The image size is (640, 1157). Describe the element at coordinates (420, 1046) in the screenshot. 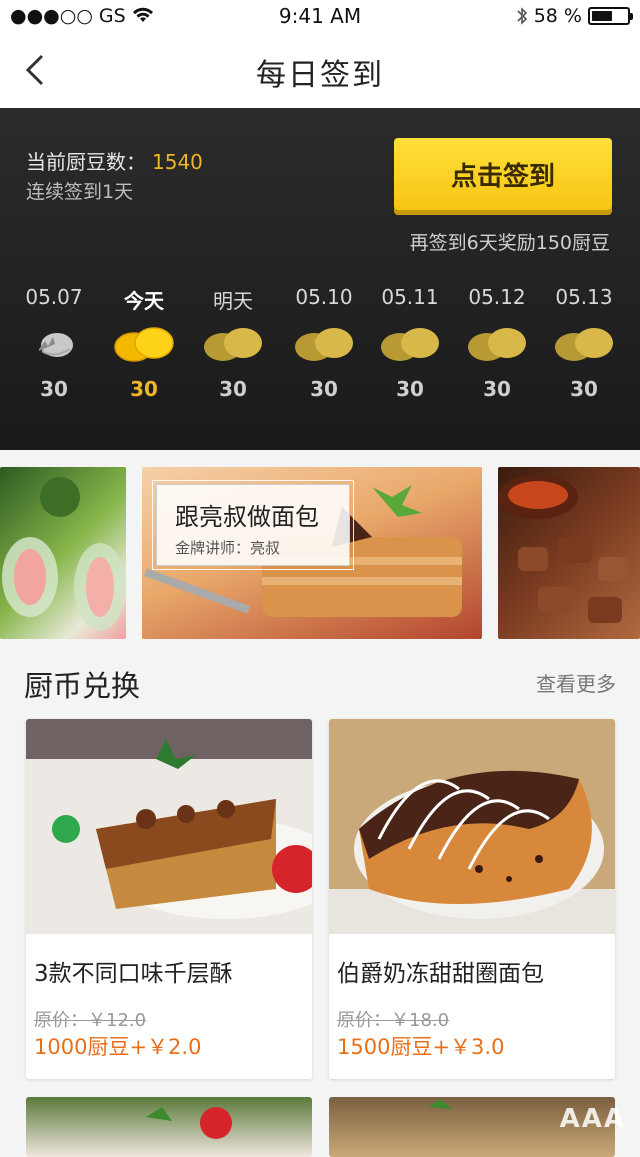

I see `exchange-price: 1500厨豆+￥3.0` at that location.